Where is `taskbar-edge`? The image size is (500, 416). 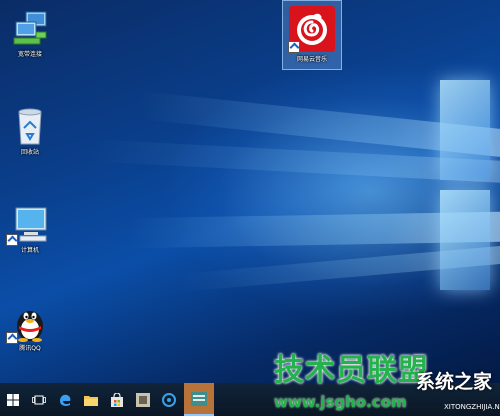 taskbar-edge is located at coordinates (65, 399).